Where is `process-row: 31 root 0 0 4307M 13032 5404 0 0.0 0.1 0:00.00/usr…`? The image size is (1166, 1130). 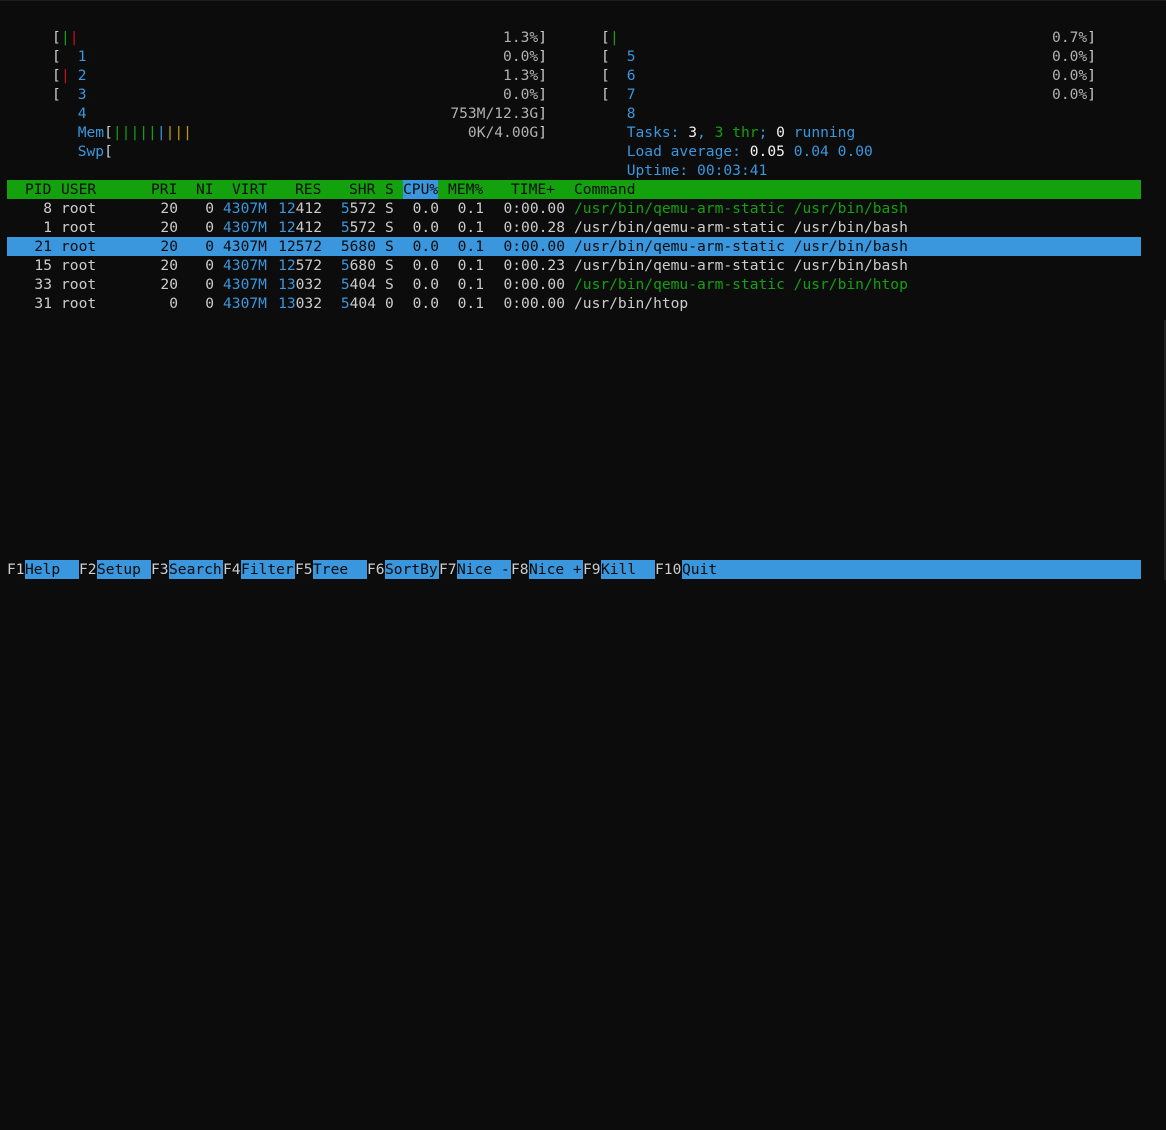
process-row: 31 root 0 0 4307M 13032 5404 0 0.0 0.1 0:00.00/usr… is located at coordinates (574, 303).